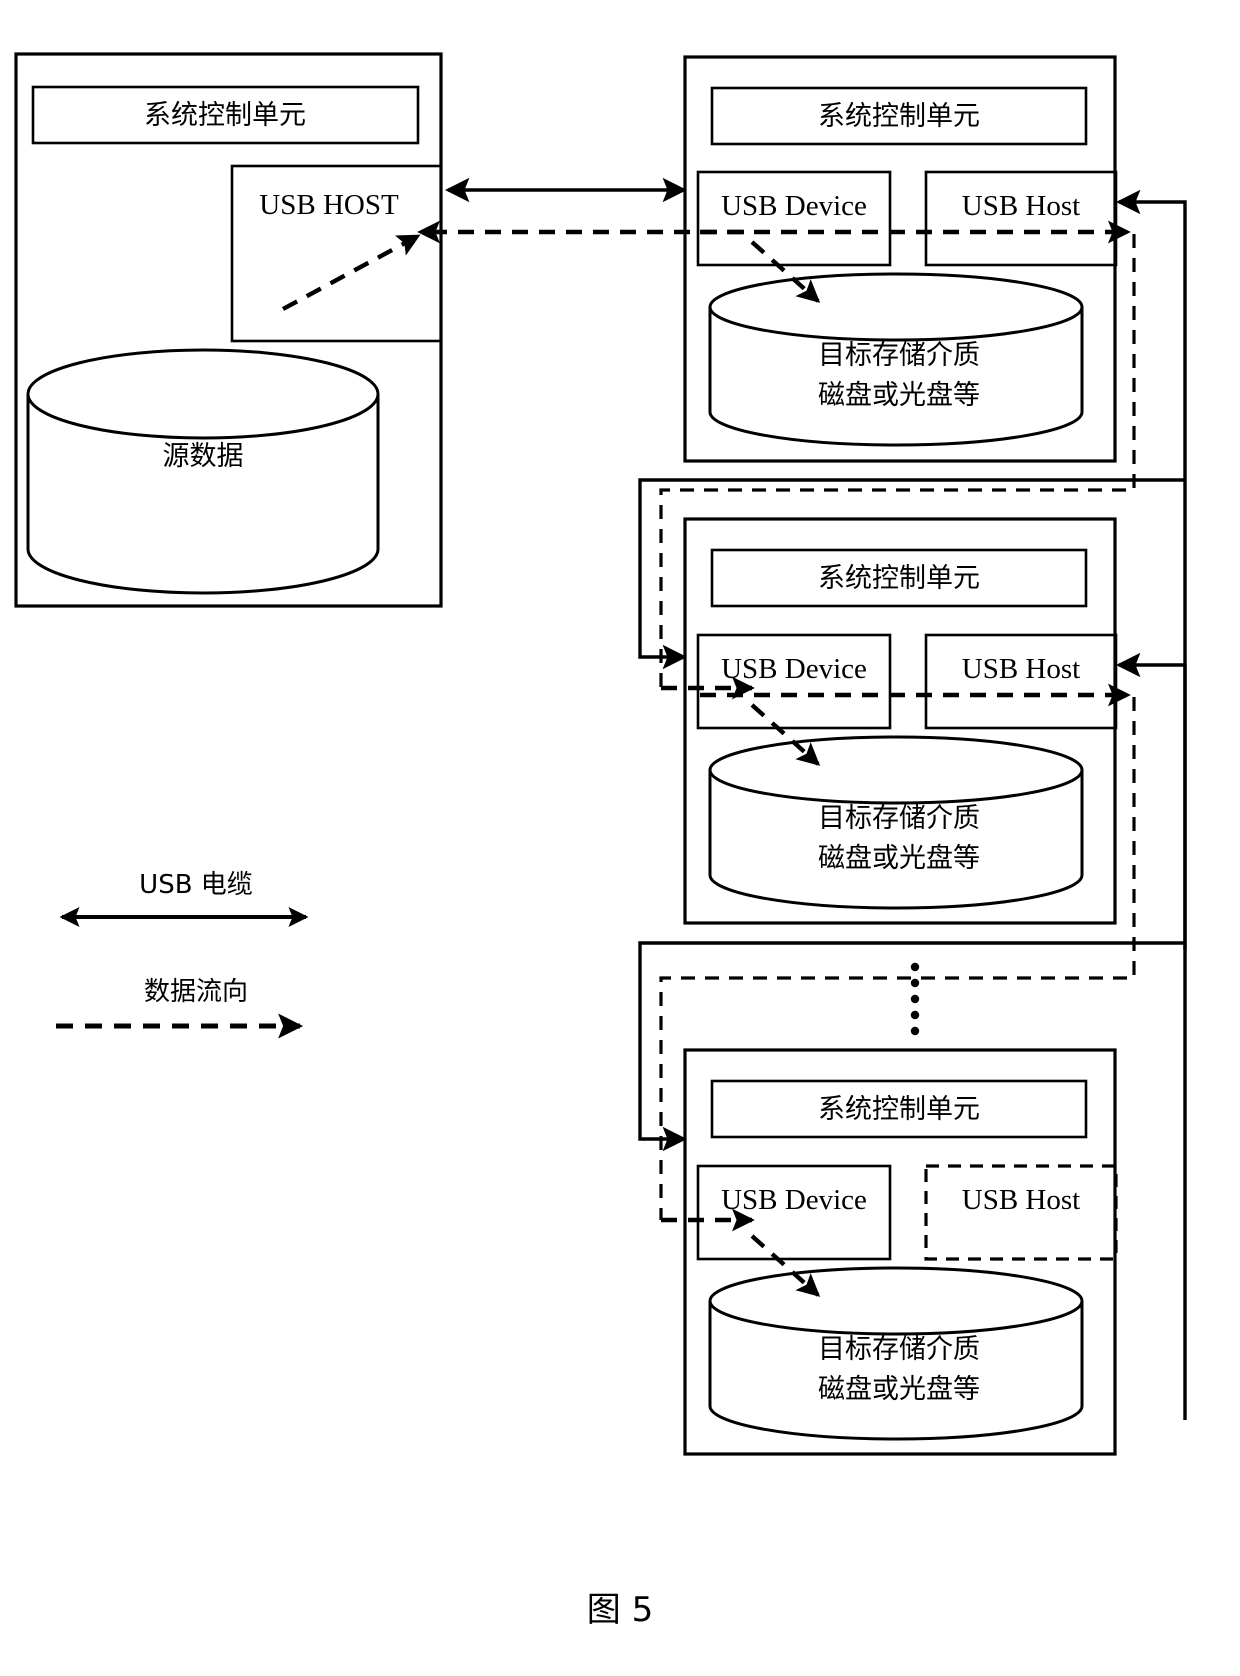 The width and height of the screenshot is (1240, 1676). What do you see at coordinates (620, 1610) in the screenshot?
I see `figure-caption: 图 5` at bounding box center [620, 1610].